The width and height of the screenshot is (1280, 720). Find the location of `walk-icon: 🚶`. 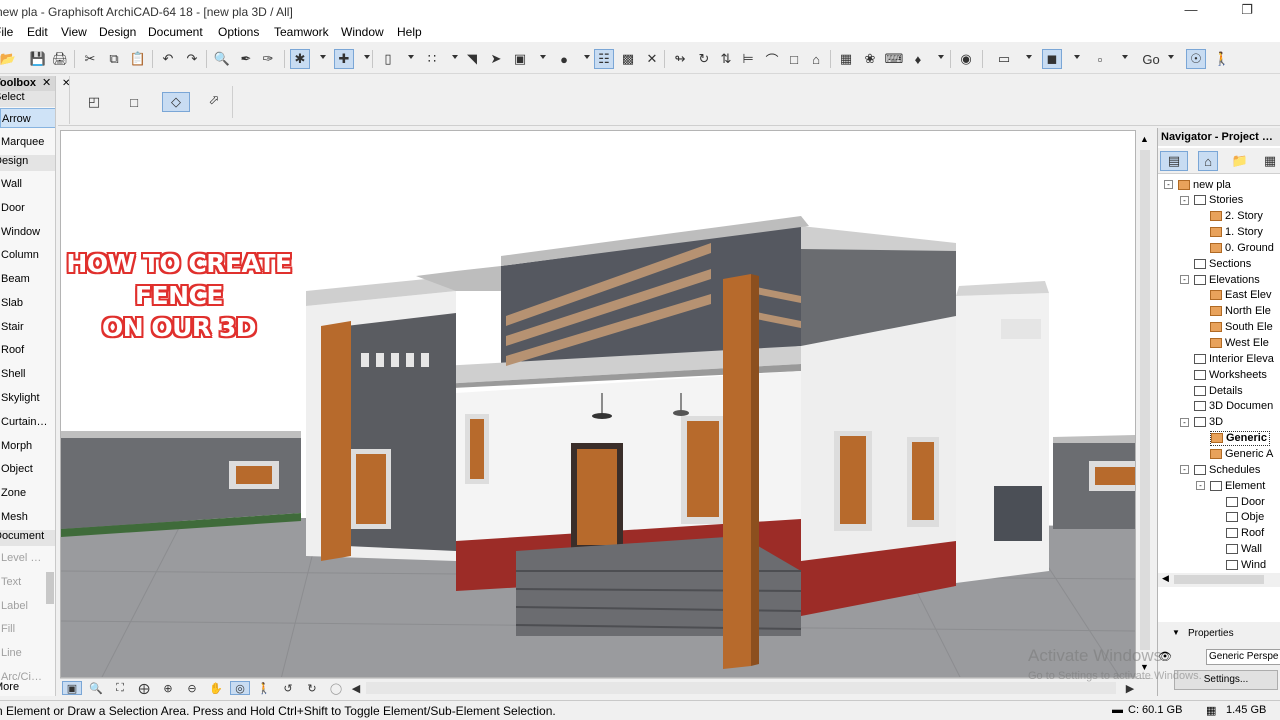

walk-icon: 🚶 is located at coordinates (1222, 59).